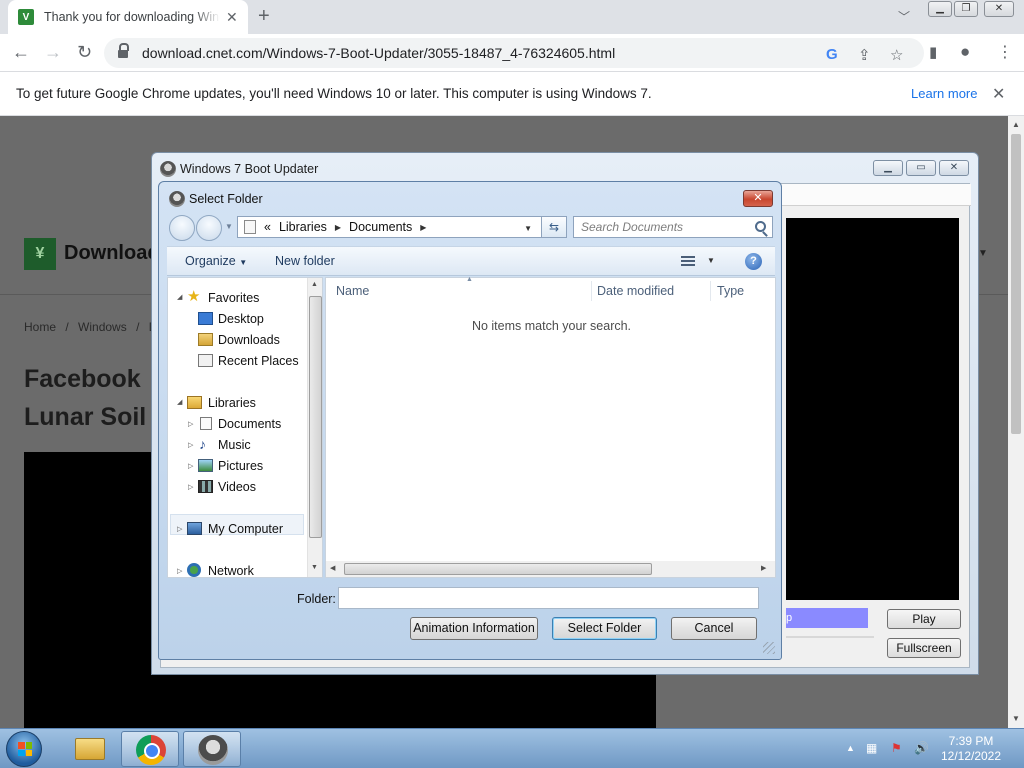  Describe the element at coordinates (352, 291) in the screenshot. I see `column-header-name: Name` at that location.